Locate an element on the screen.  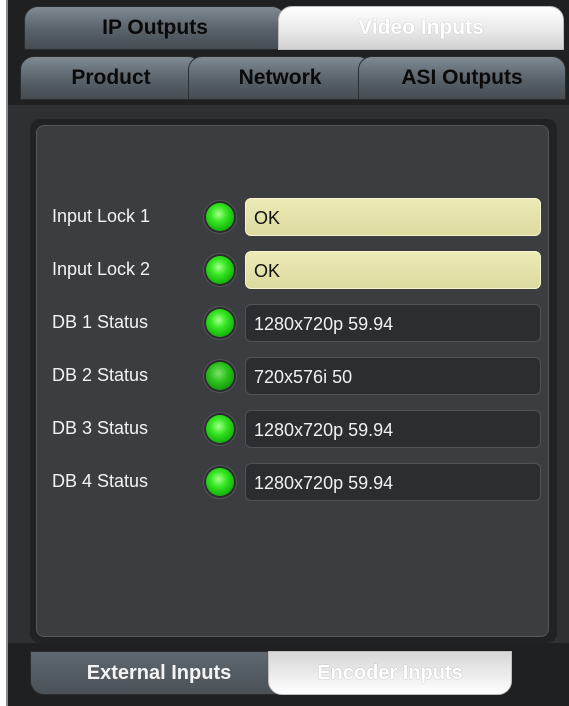
tab-external-inputs: External Inputs is located at coordinates (159, 673).